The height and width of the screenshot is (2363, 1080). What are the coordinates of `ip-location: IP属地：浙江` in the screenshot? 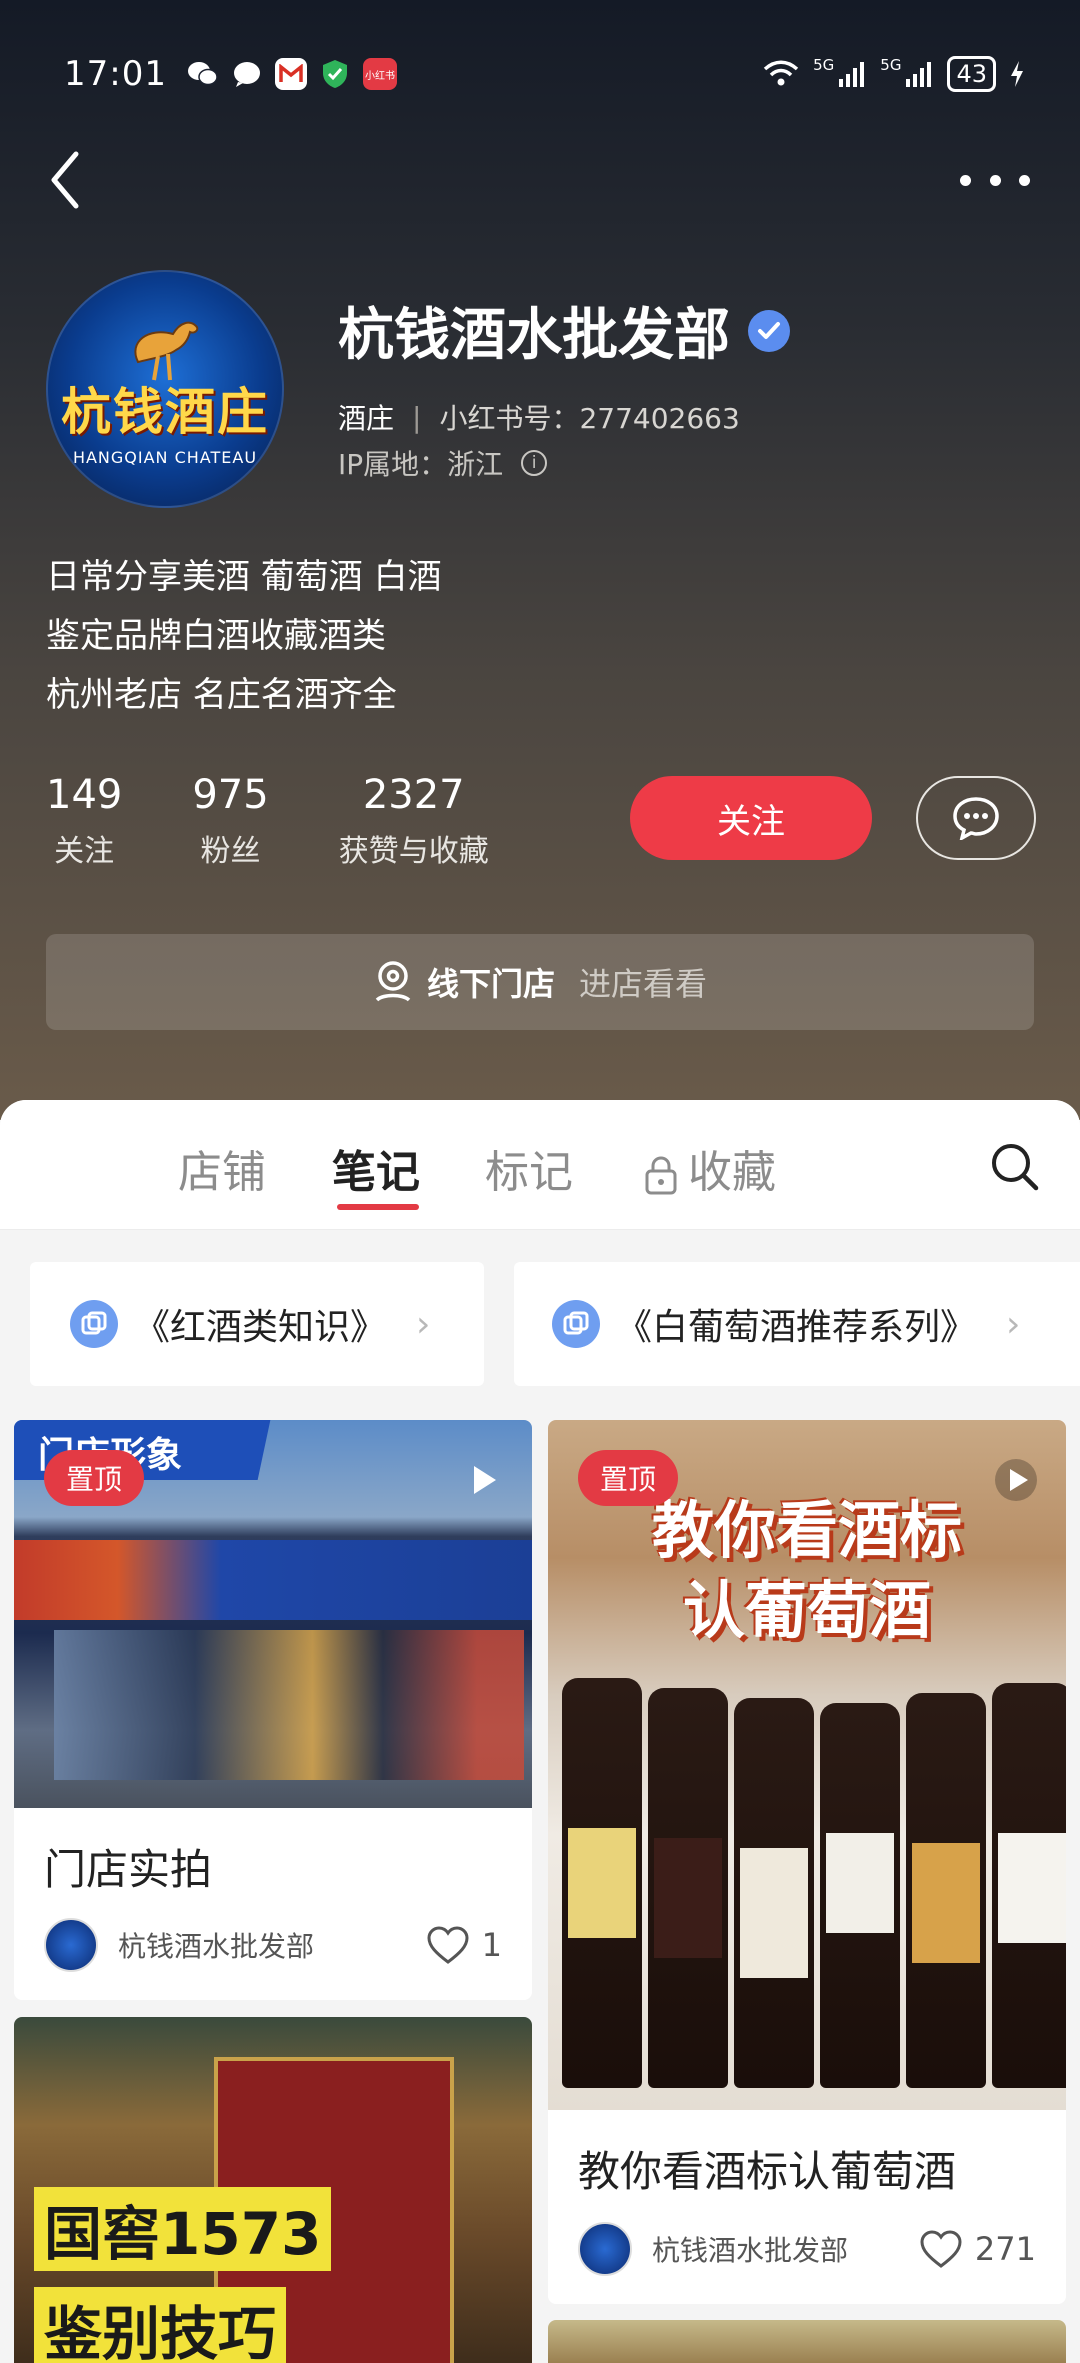 It's located at (421, 464).